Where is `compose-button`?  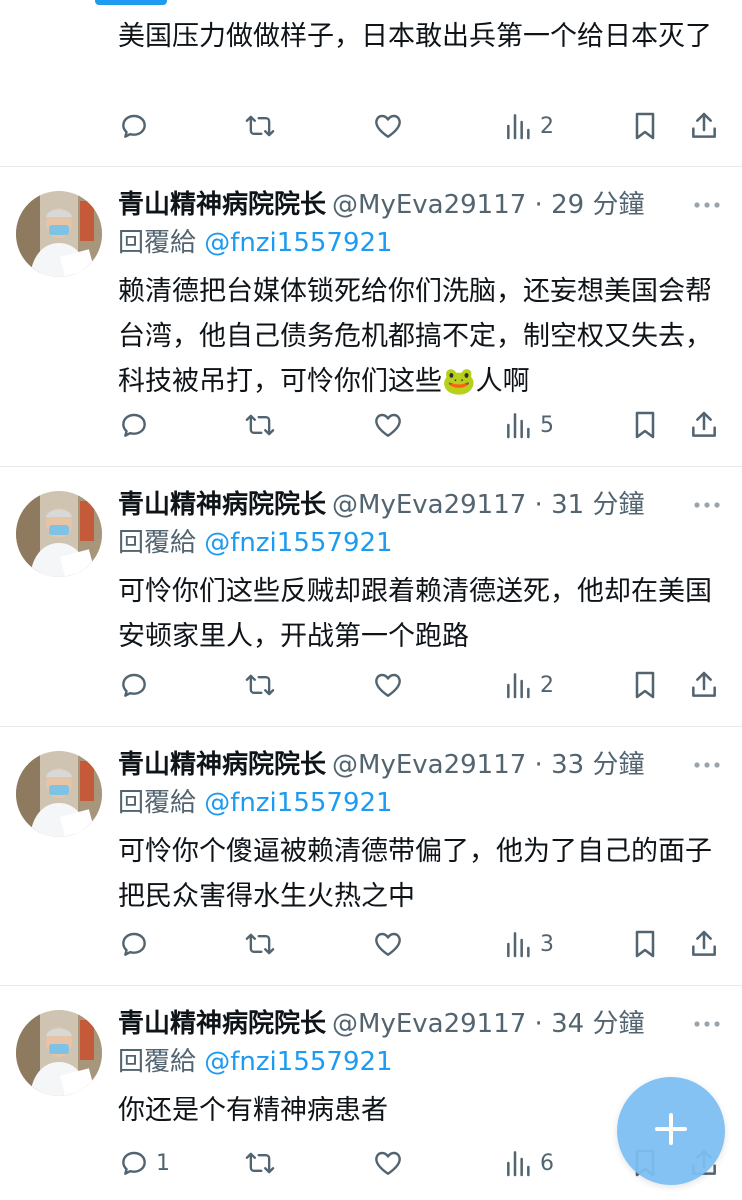 compose-button is located at coordinates (671, 1131).